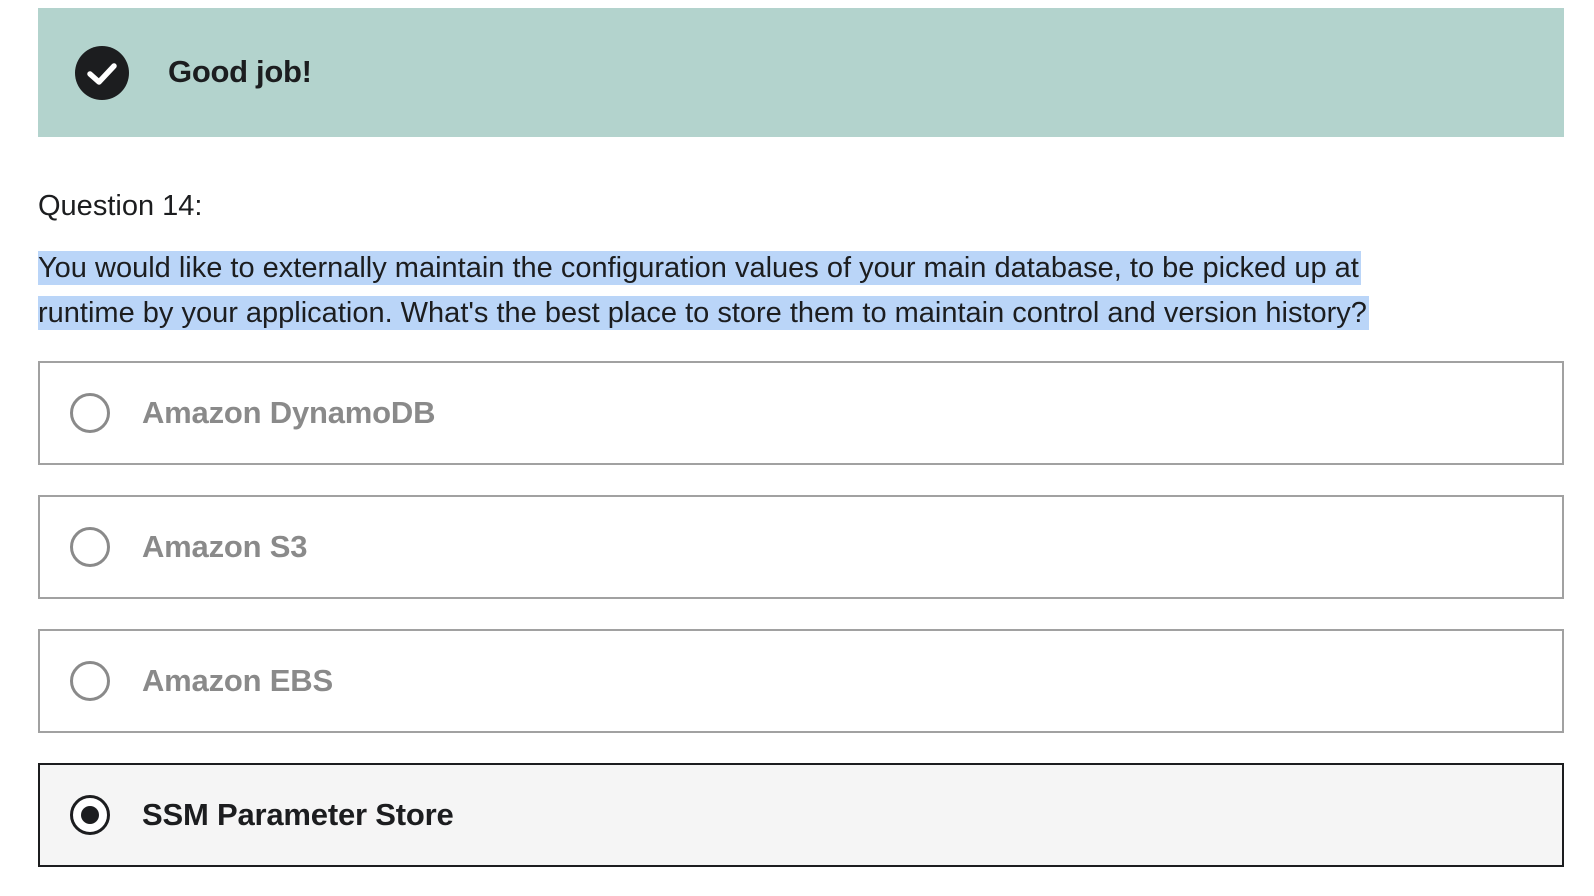 The image size is (1594, 896). What do you see at coordinates (801, 681) in the screenshot?
I see `answer-option-ebs: Amazon EBS` at bounding box center [801, 681].